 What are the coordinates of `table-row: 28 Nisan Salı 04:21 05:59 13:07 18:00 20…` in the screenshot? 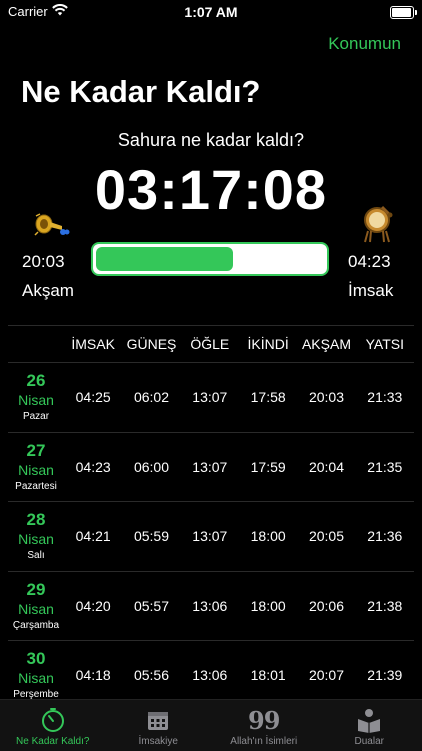 It's located at (211, 537).